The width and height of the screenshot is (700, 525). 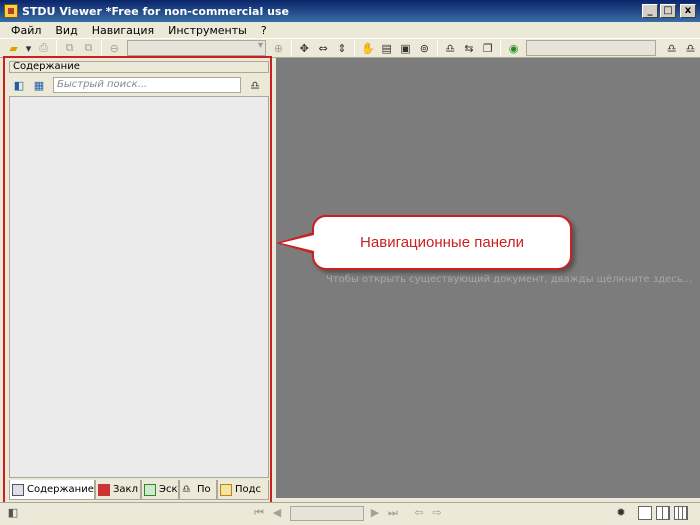 What do you see at coordinates (19, 85) in the screenshot?
I see `expand-toc-icon: ◧` at bounding box center [19, 85].